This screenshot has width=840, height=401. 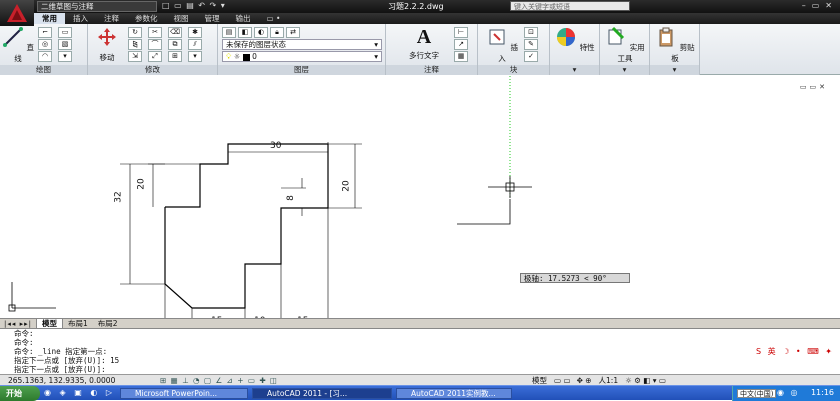 I want to click on tab-manage: 管理, so click(x=212, y=18).